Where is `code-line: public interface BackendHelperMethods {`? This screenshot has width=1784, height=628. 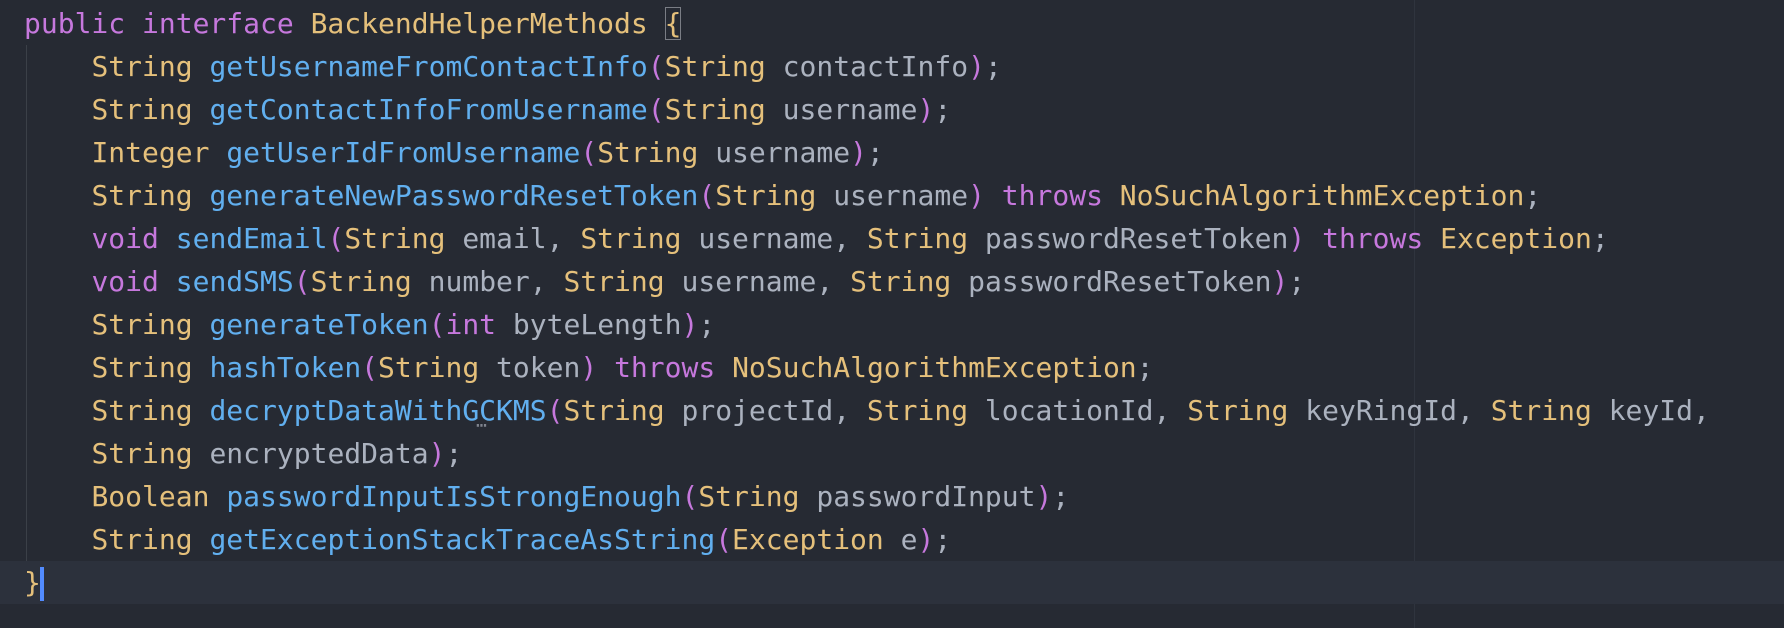 code-line: public interface BackendHelperMethods { is located at coordinates (353, 23).